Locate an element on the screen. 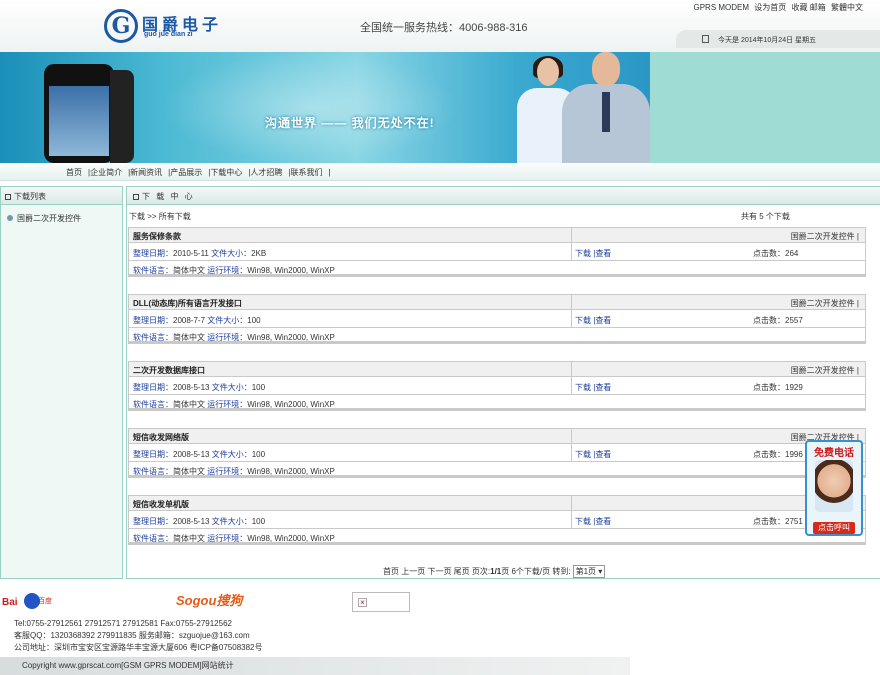 The width and height of the screenshot is (880, 675). sidebar: 下载列表 国爵二次开发控件 is located at coordinates (61, 382).